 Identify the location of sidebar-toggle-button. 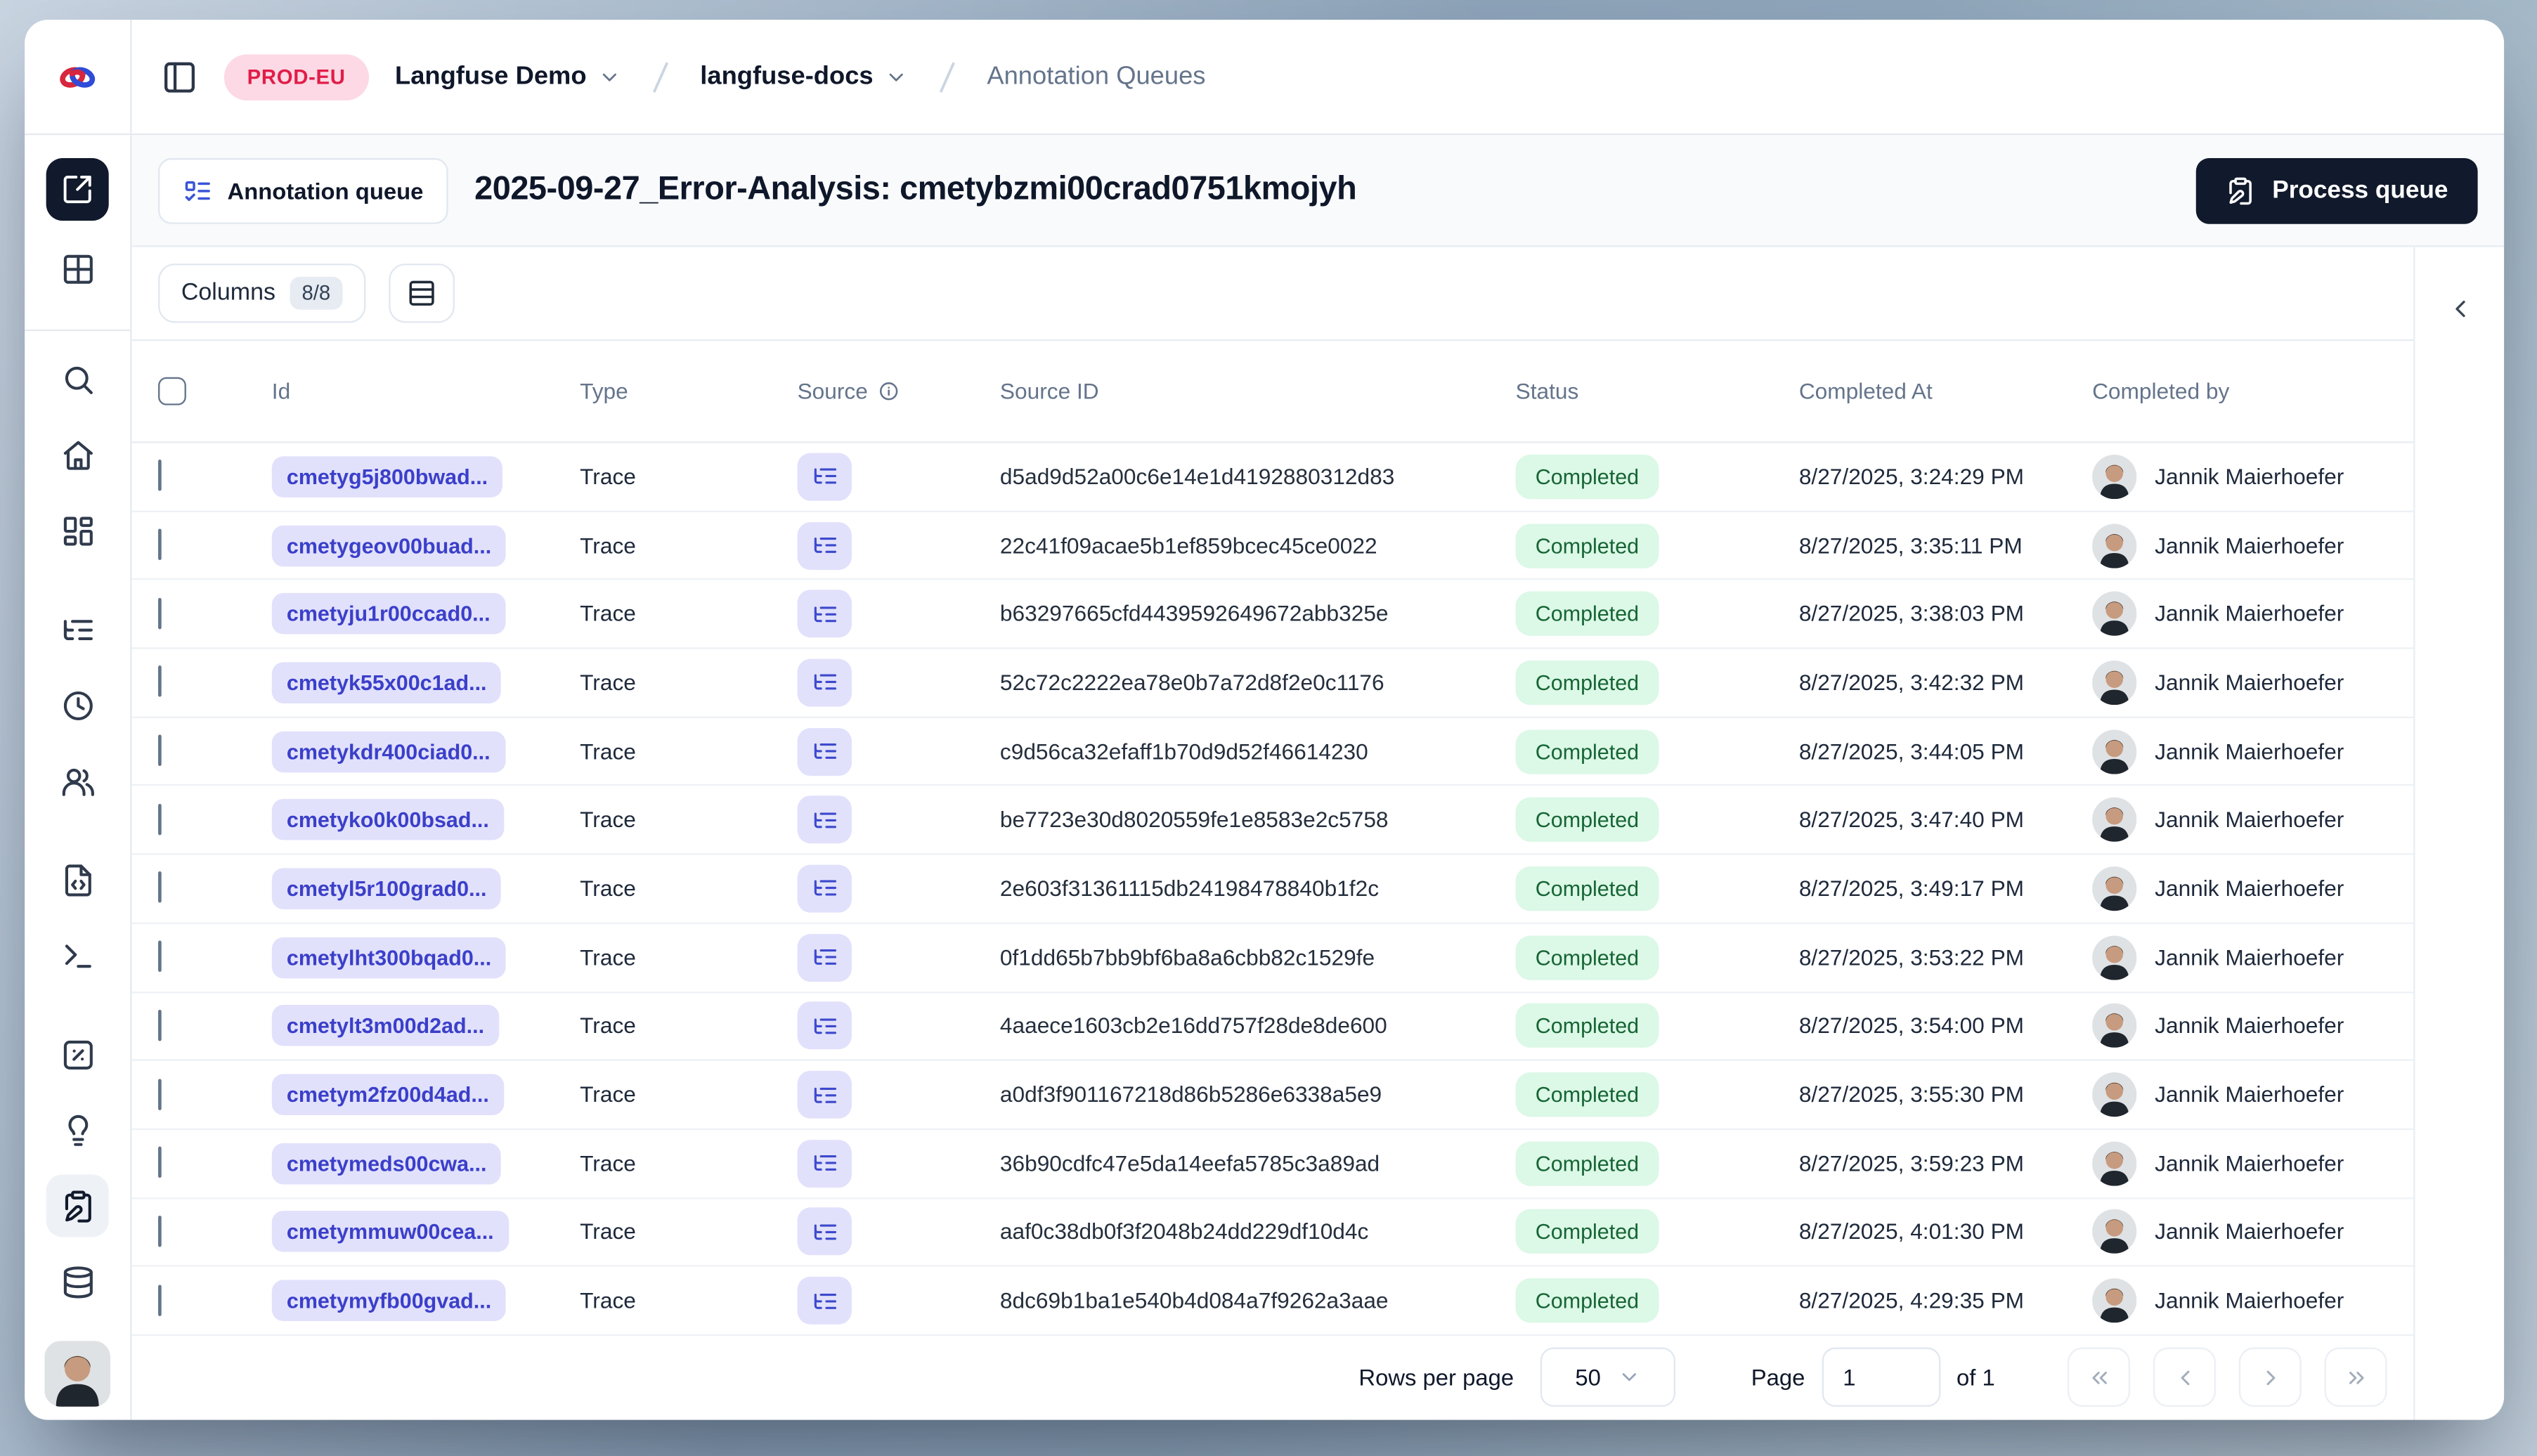
(180, 76).